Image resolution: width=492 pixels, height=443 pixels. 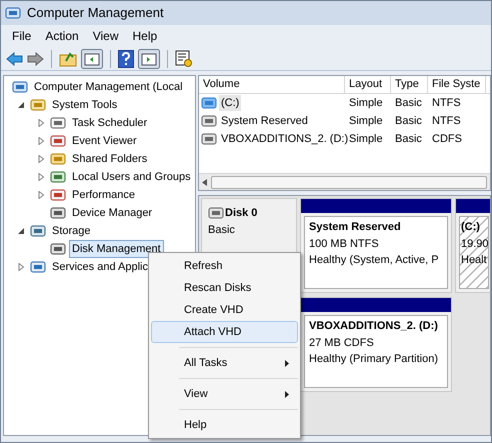 What do you see at coordinates (62, 36) in the screenshot?
I see `menu-item: Action` at bounding box center [62, 36].